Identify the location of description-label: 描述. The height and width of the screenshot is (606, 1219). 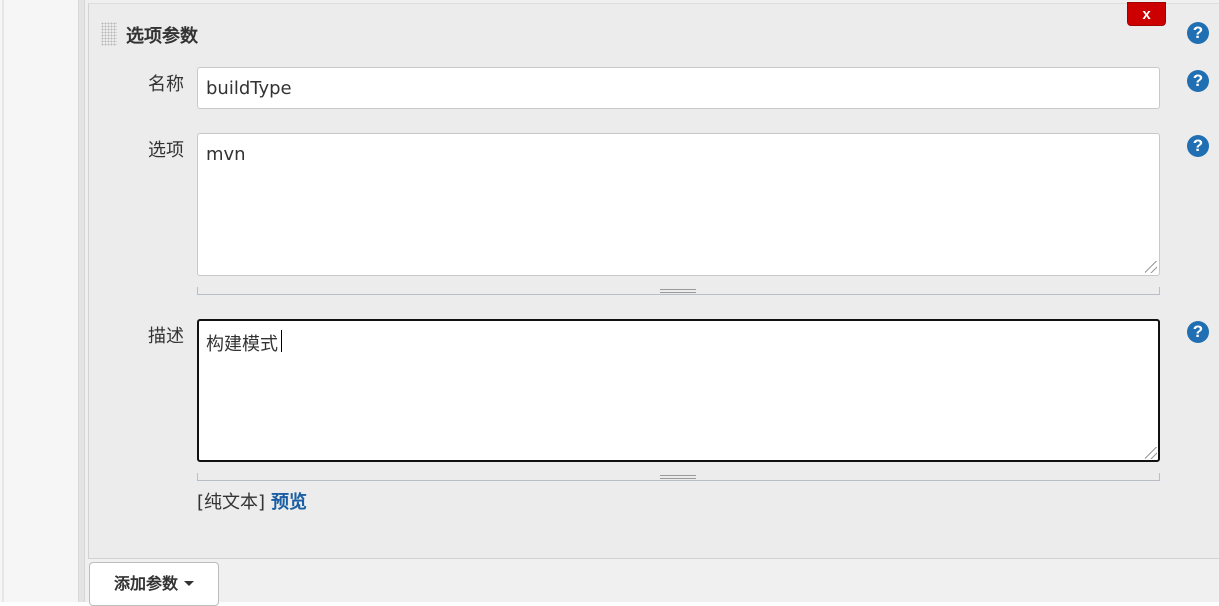
(166, 336).